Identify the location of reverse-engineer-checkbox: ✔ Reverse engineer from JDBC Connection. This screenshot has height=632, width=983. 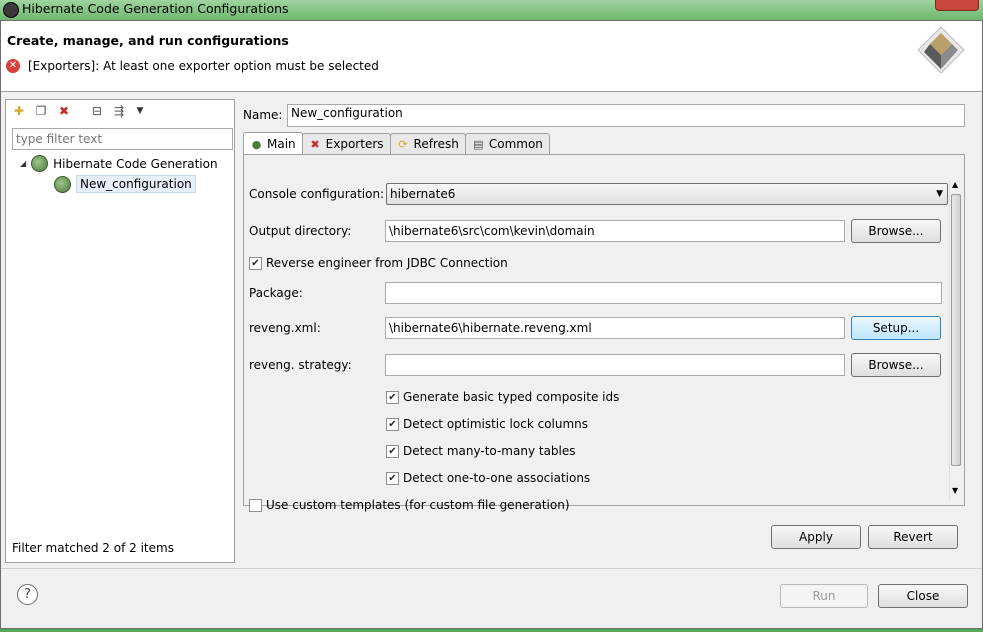
(378, 263).